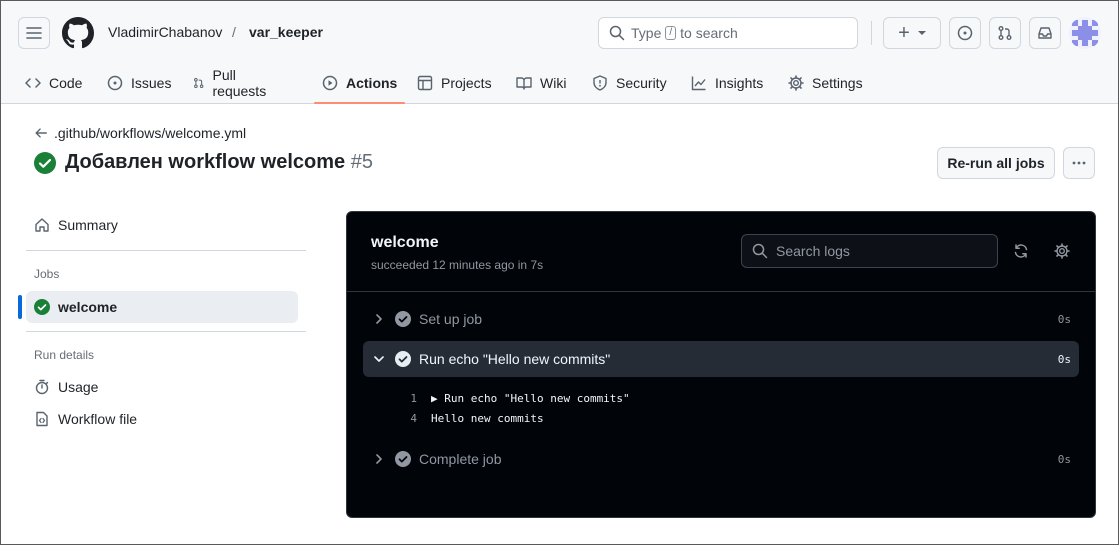  I want to click on search-logs-placeholder: Search logs, so click(813, 251).